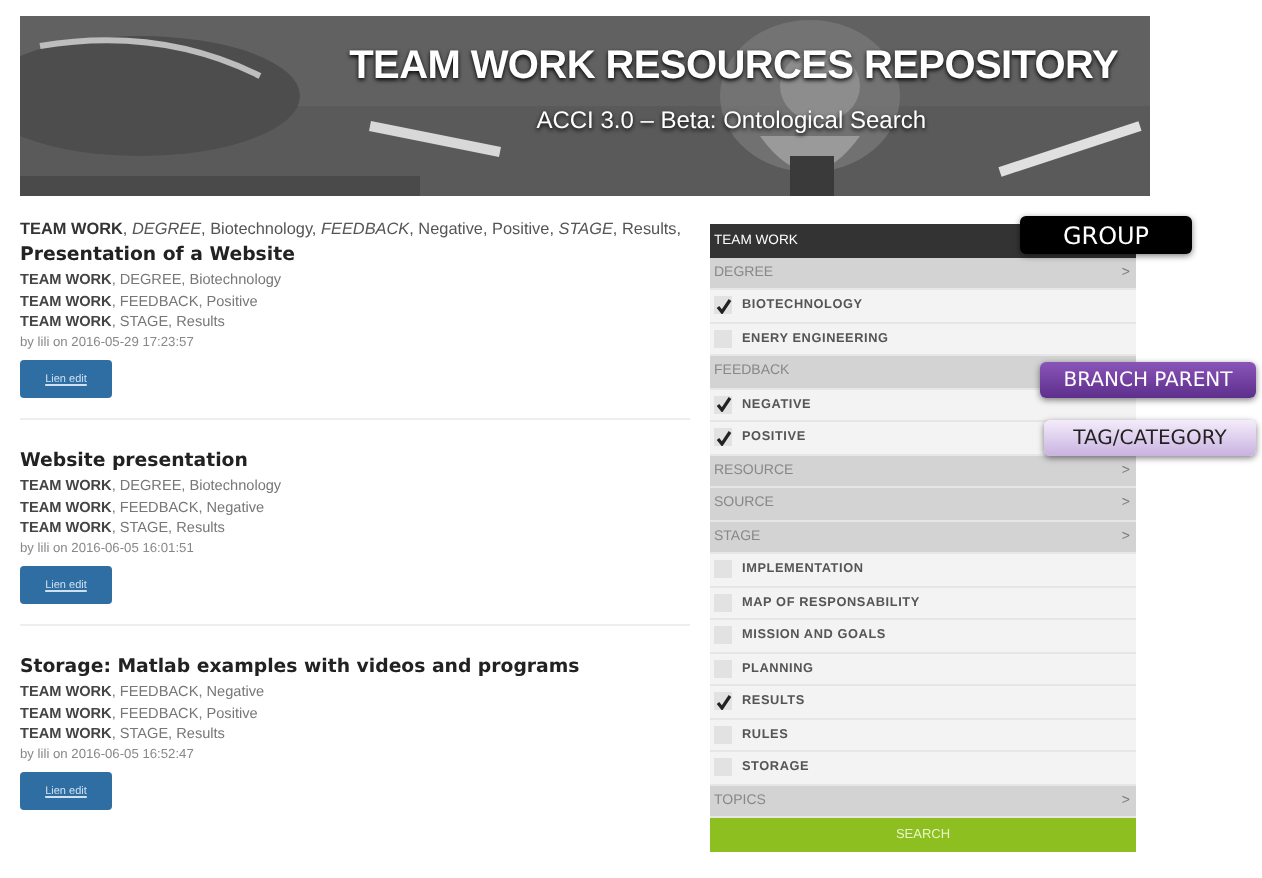 The image size is (1262, 878). Describe the element at coordinates (1148, 380) in the screenshot. I see `annotation-tooltip: BRANCH PARENT` at that location.